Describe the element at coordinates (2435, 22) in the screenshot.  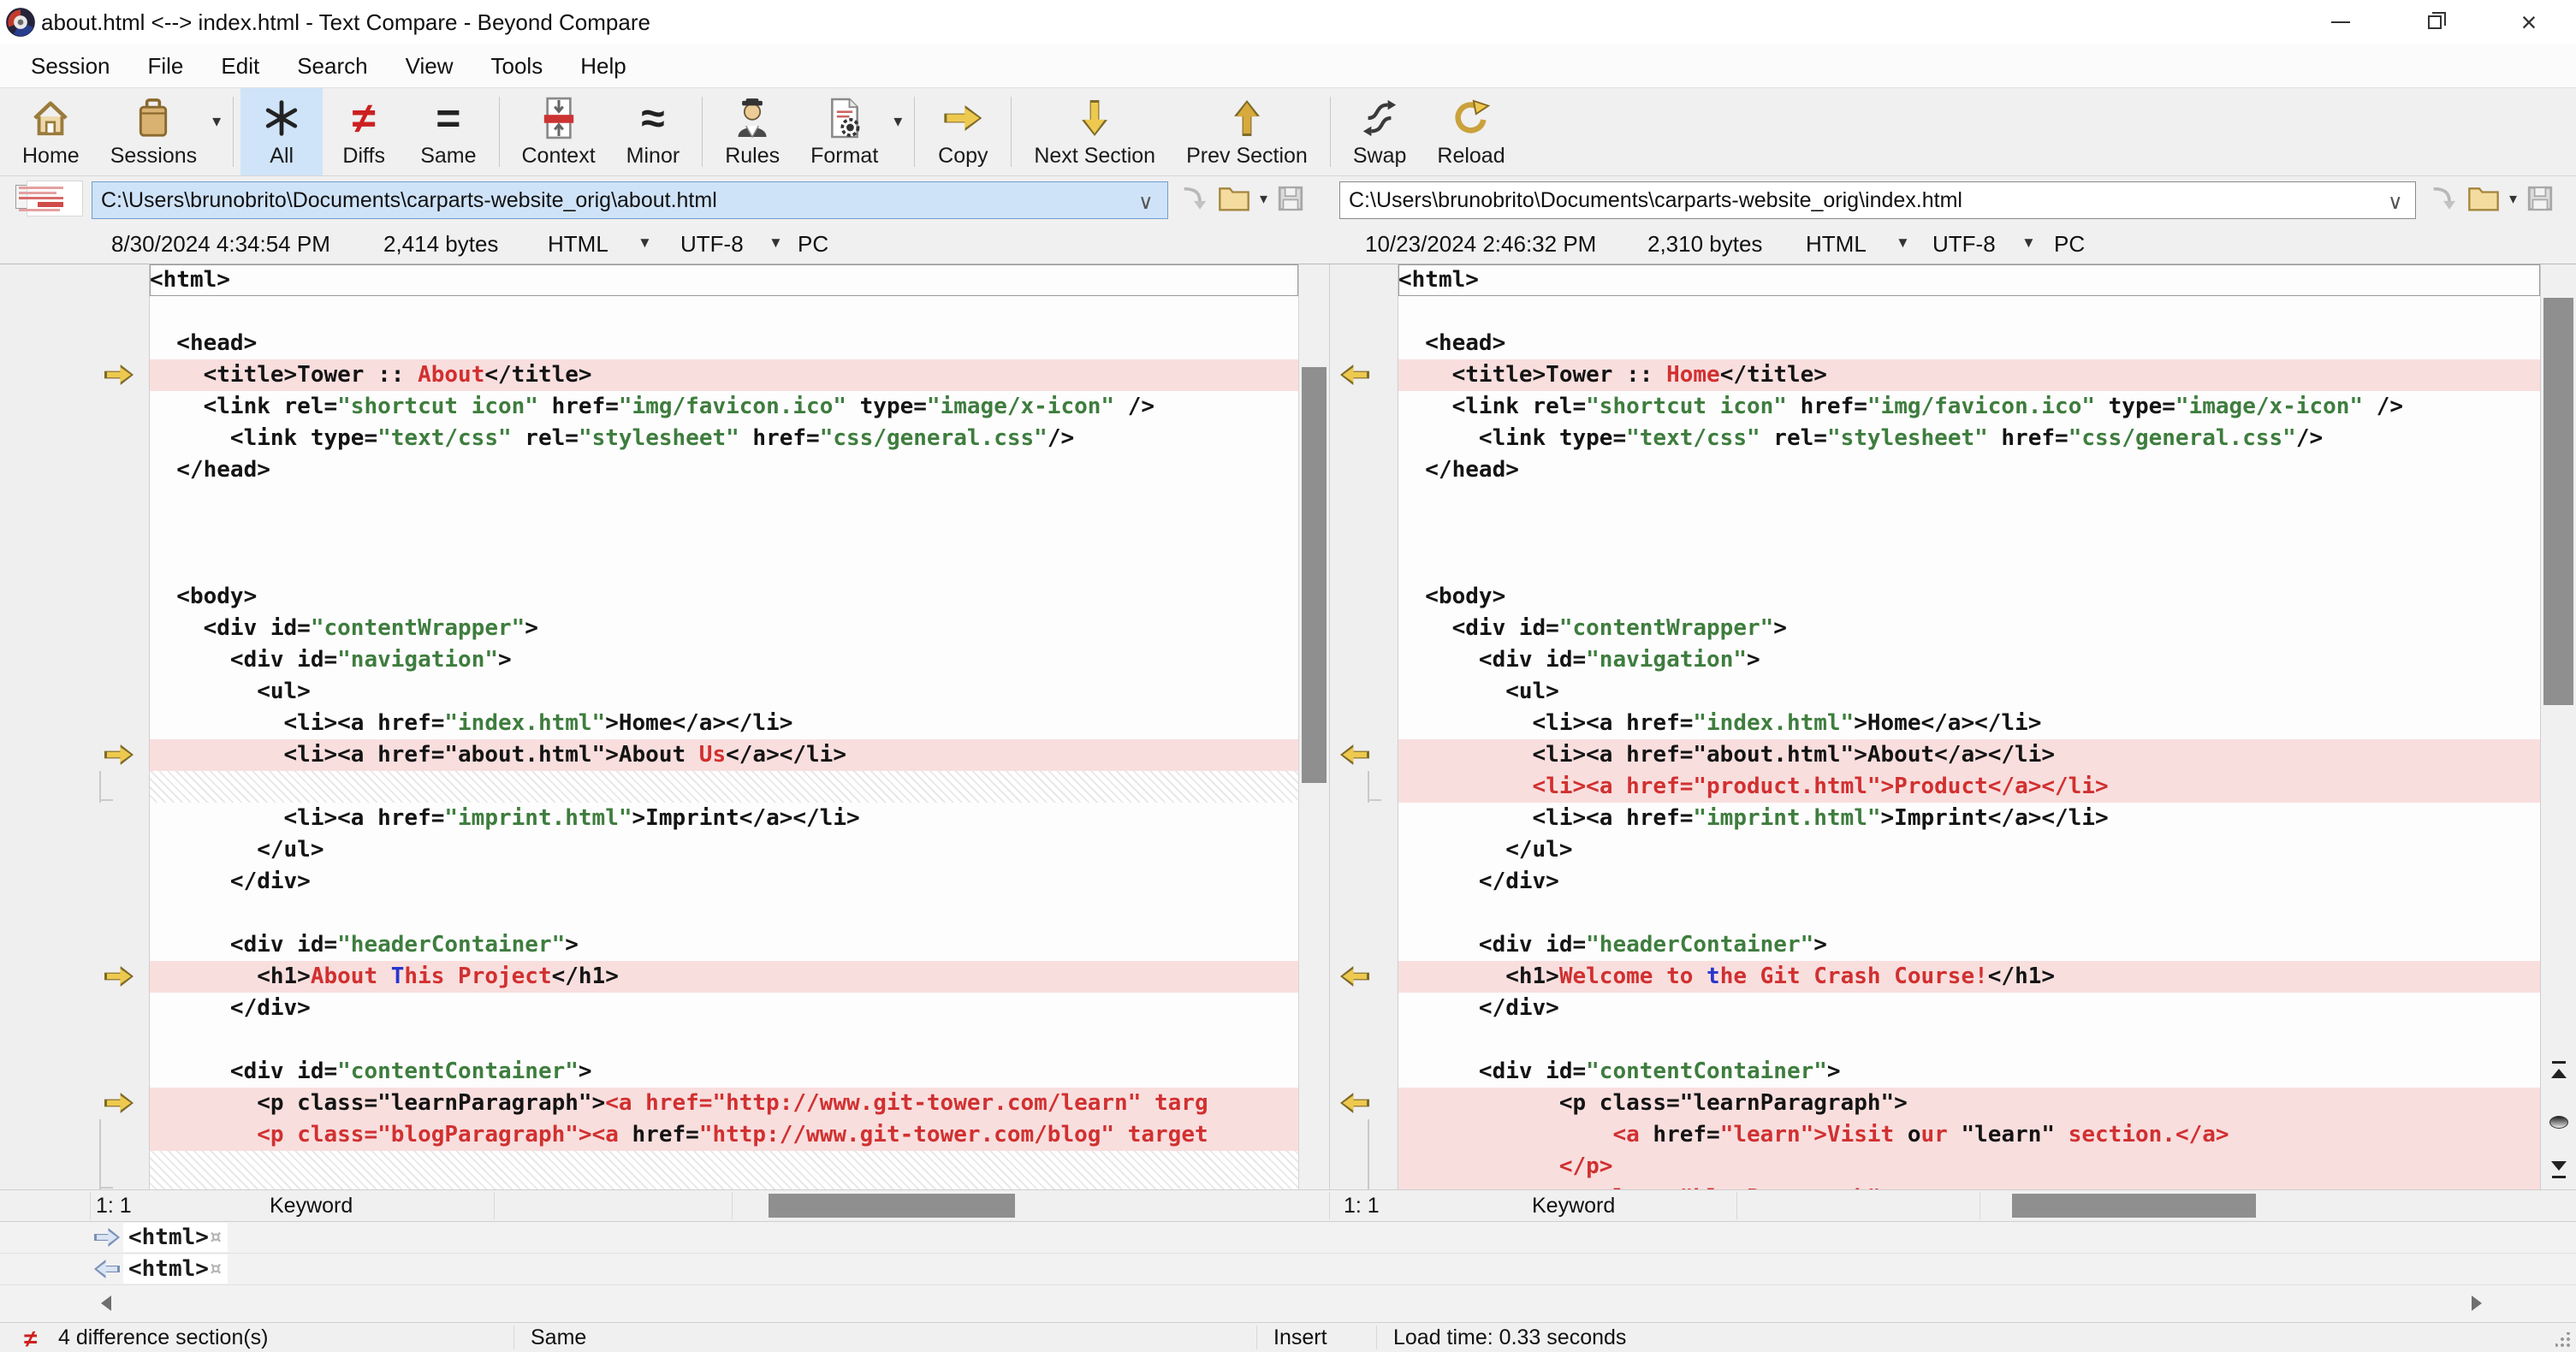
I see `restore-button` at that location.